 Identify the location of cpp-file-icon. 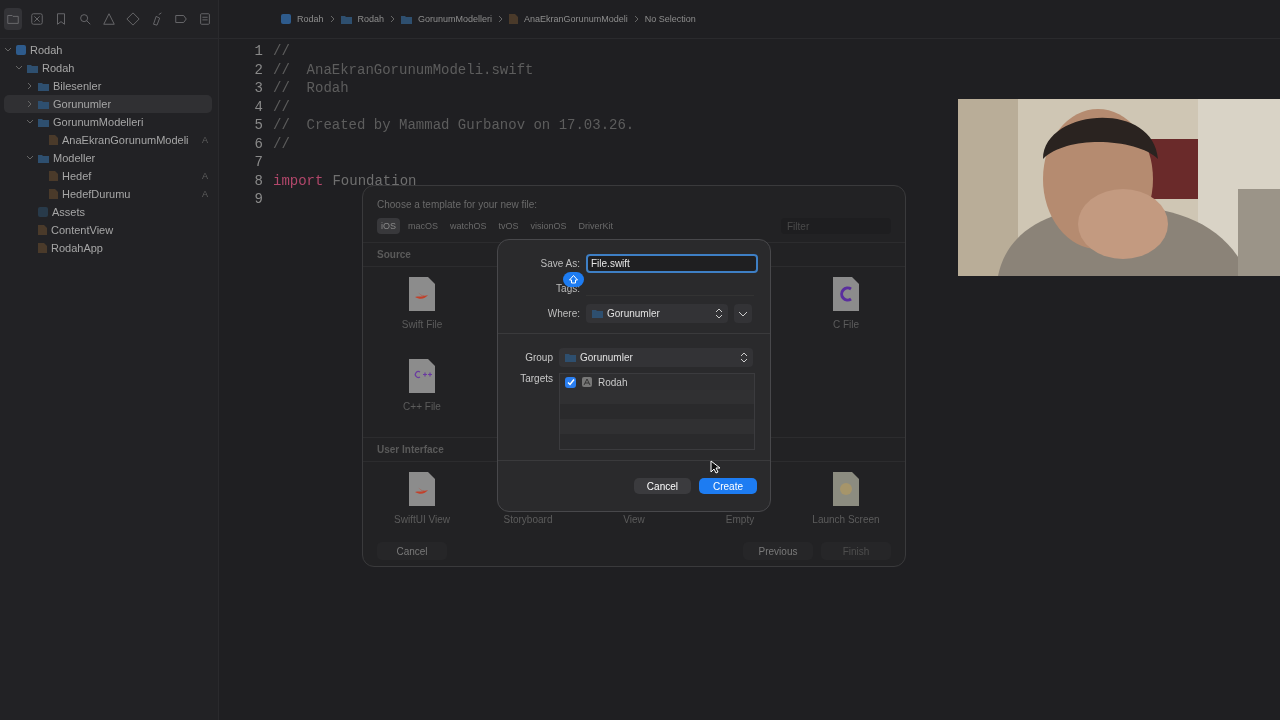
(422, 376).